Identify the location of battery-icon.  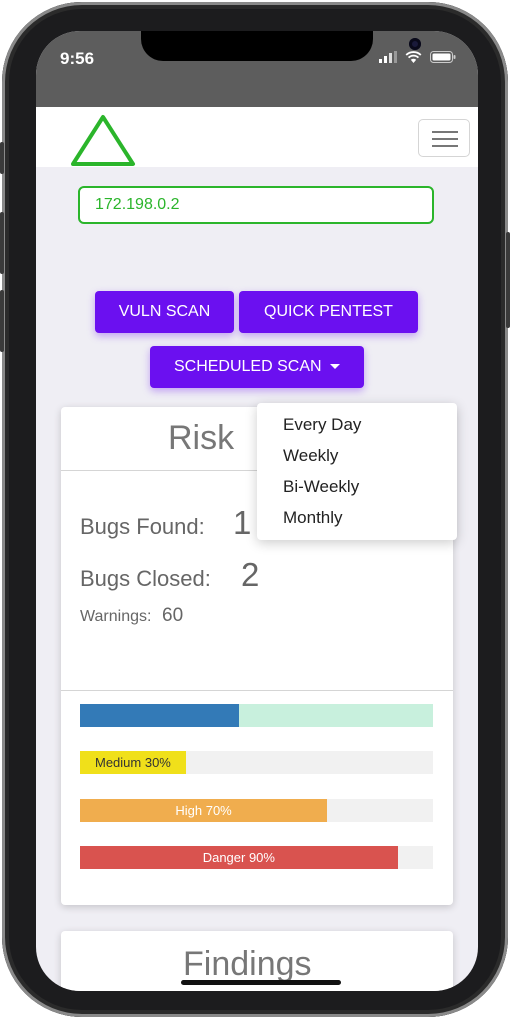
(443, 57).